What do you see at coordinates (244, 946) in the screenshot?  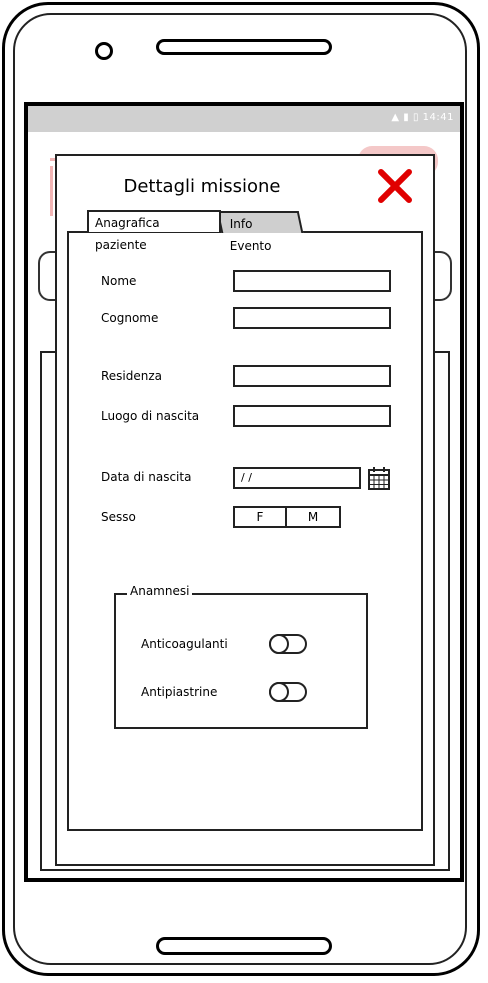 I see `home-button` at bounding box center [244, 946].